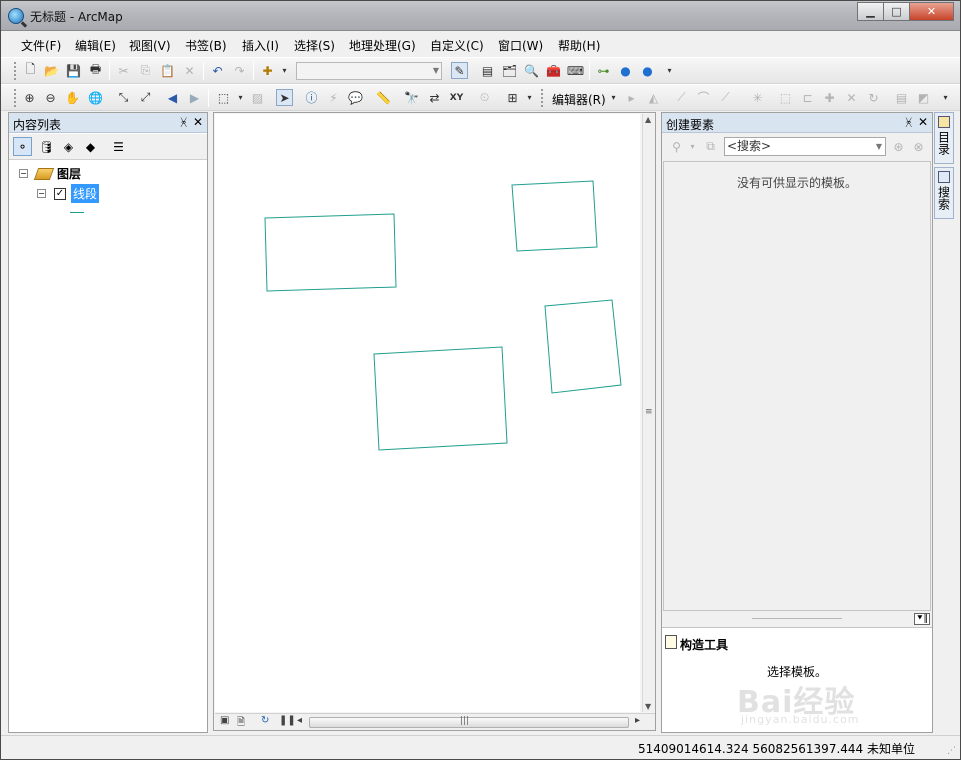  I want to click on filter-icon: ⚲, so click(676, 146).